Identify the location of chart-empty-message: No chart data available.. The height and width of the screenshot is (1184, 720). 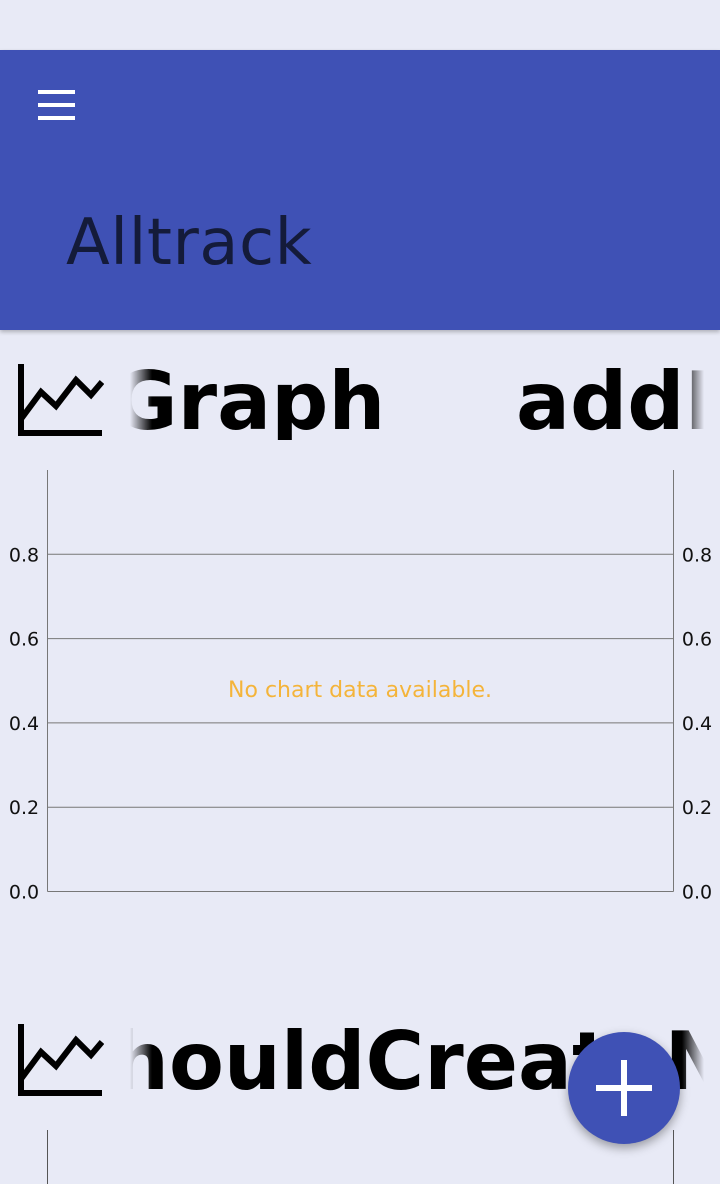
(360, 690).